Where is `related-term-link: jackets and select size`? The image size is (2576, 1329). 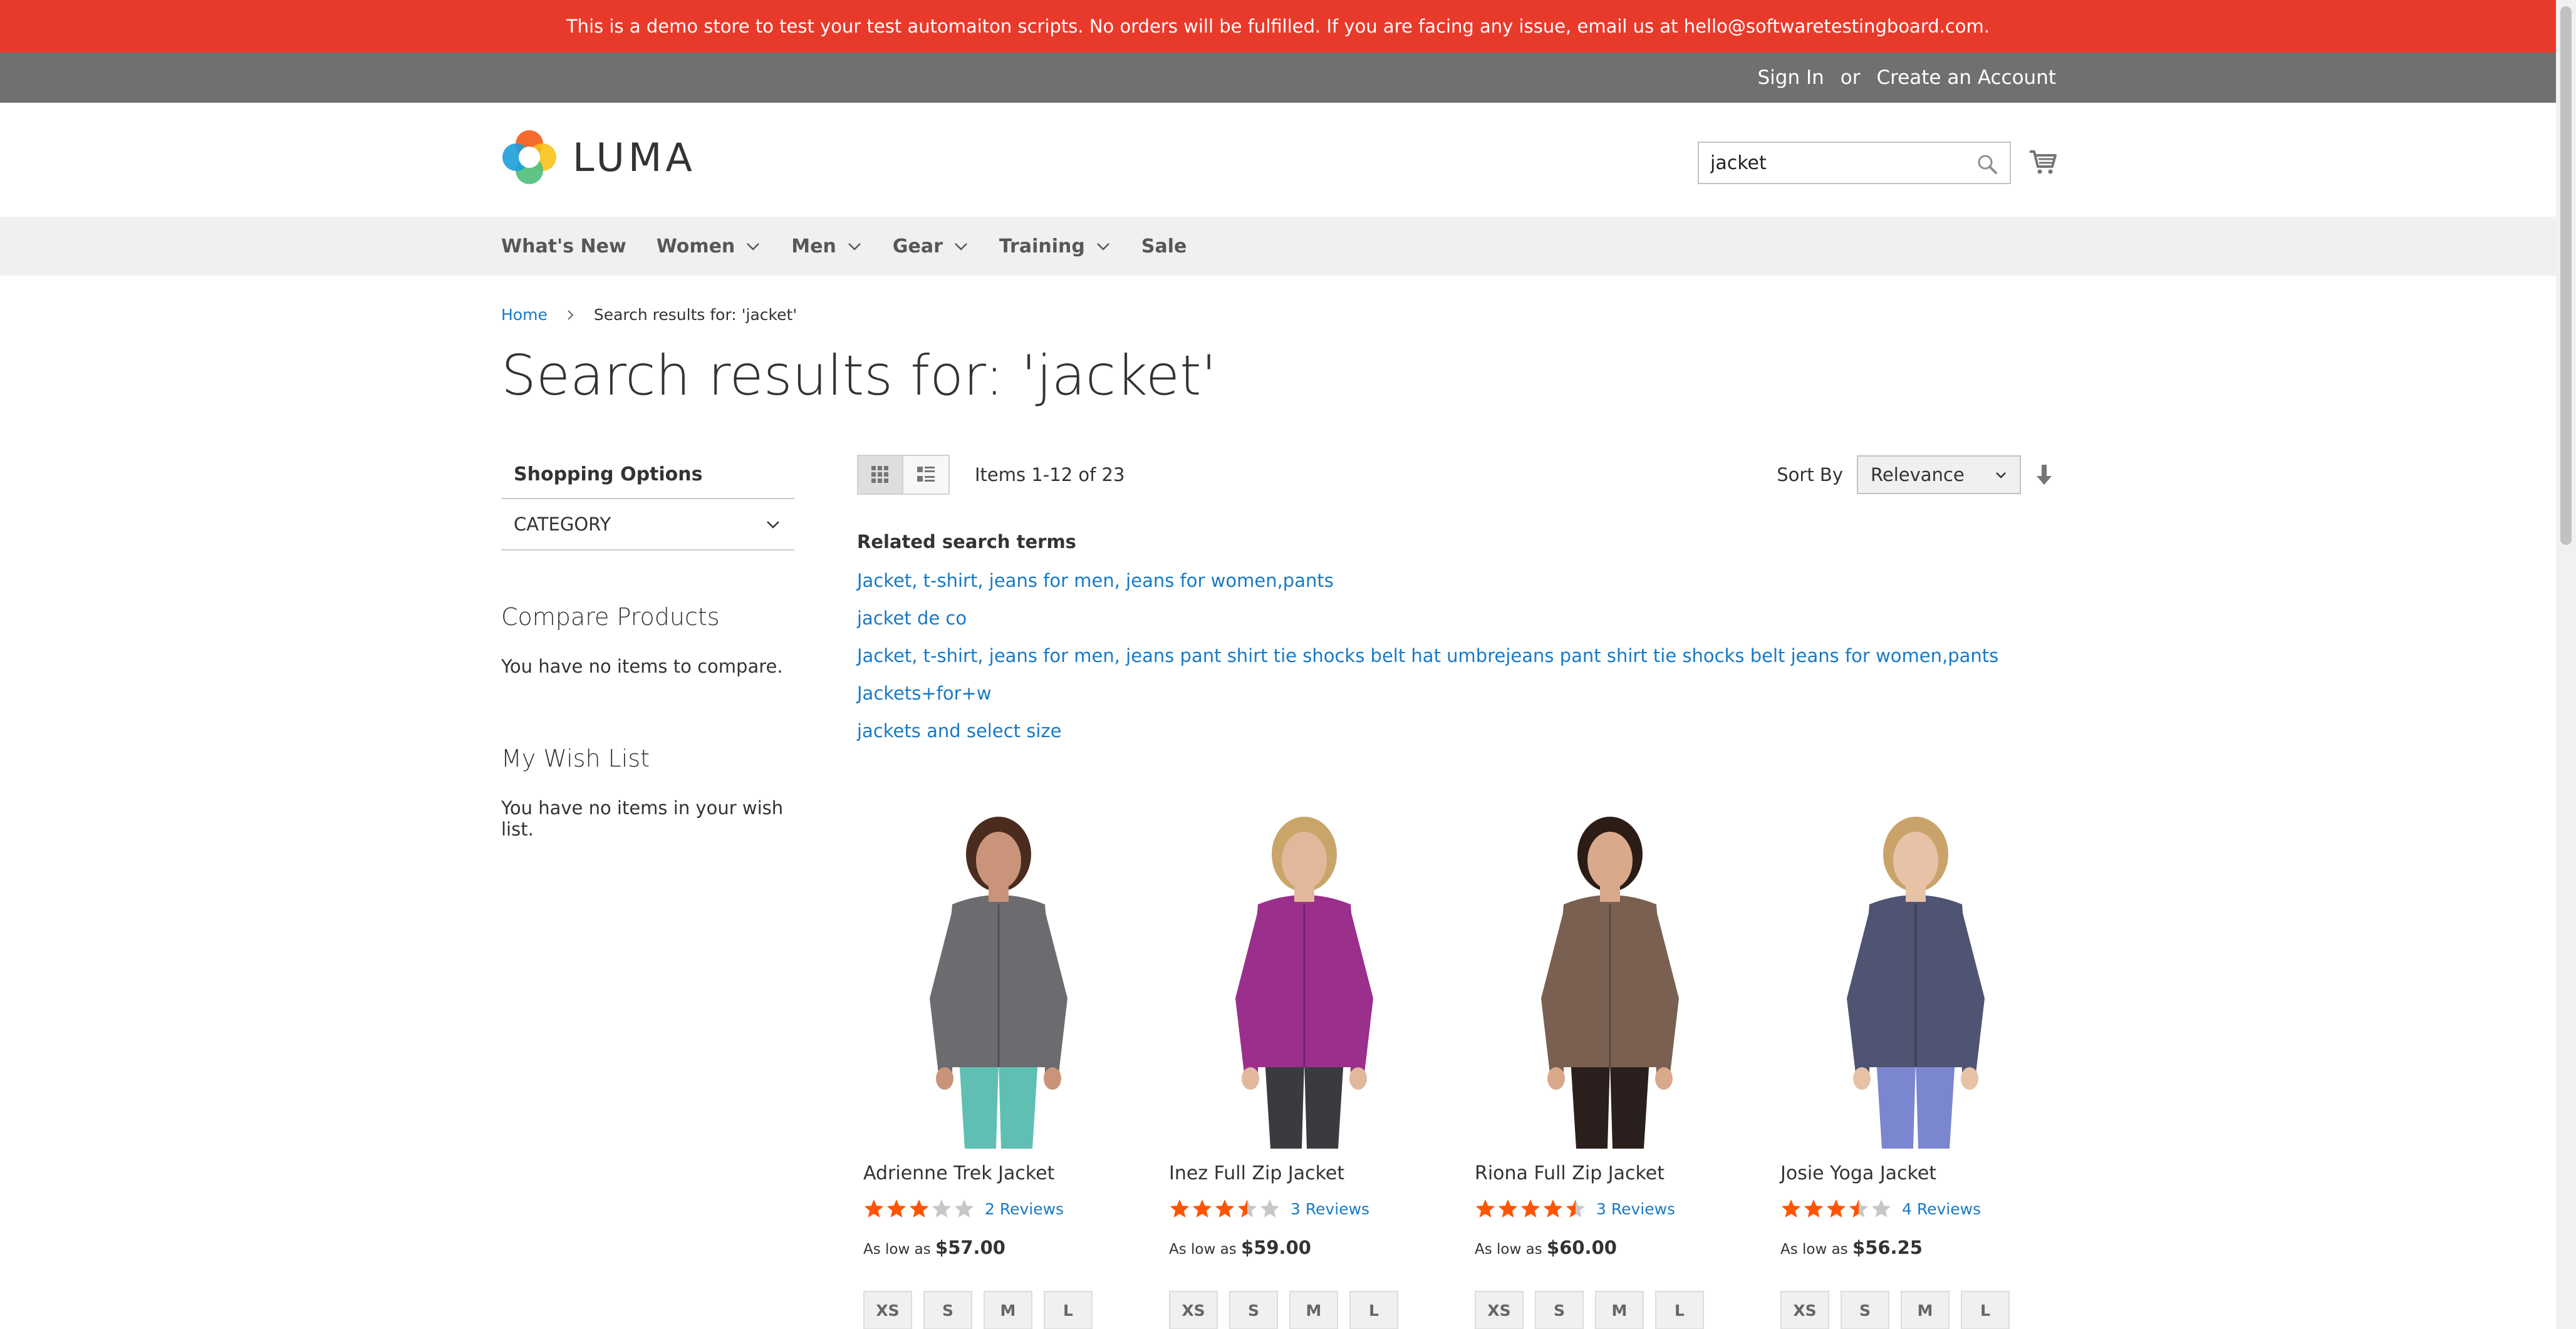 related-term-link: jackets and select size is located at coordinates (1427, 731).